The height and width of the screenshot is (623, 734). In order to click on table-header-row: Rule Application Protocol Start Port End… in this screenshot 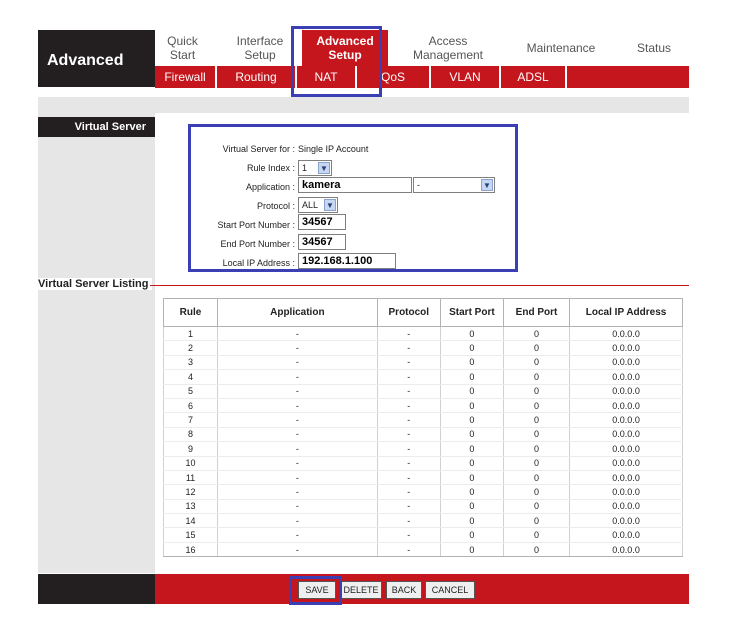, I will do `click(423, 312)`.